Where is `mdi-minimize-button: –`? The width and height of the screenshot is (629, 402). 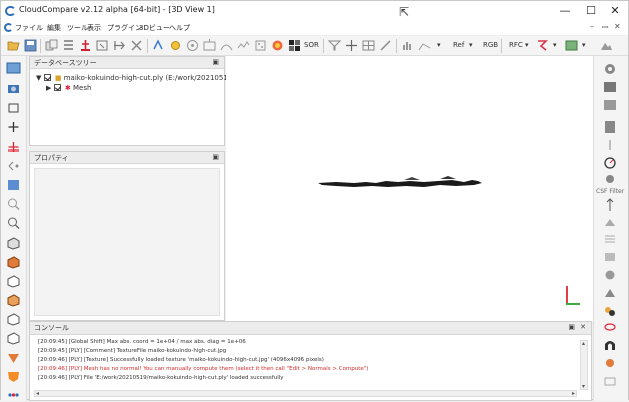 mdi-minimize-button: – is located at coordinates (592, 26).